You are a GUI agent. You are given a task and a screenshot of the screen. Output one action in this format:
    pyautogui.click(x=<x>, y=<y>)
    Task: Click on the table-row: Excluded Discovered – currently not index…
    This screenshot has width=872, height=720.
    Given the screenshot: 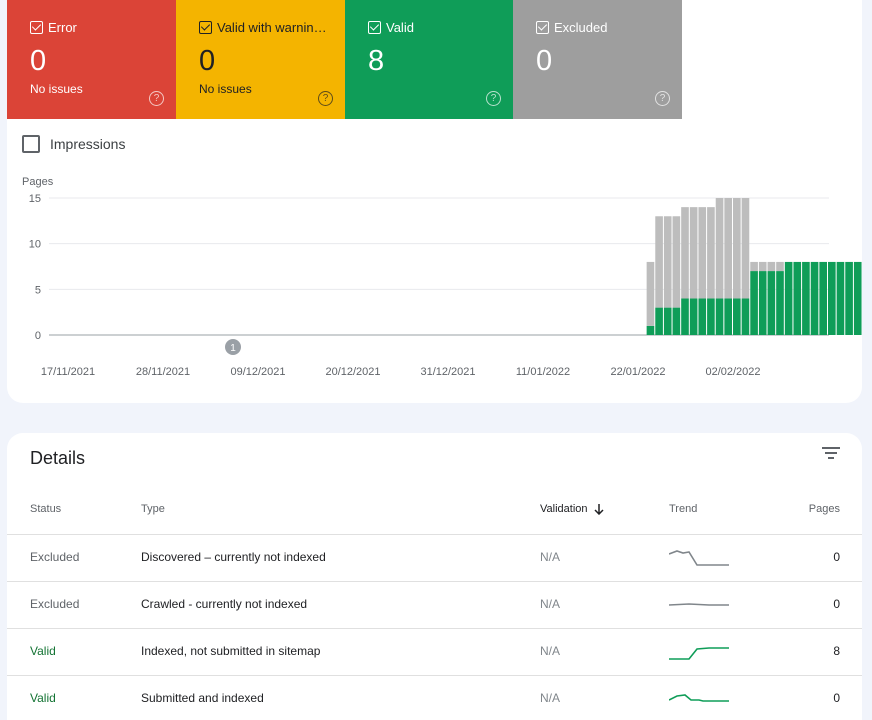 What is the action you would take?
    pyautogui.click(x=434, y=557)
    